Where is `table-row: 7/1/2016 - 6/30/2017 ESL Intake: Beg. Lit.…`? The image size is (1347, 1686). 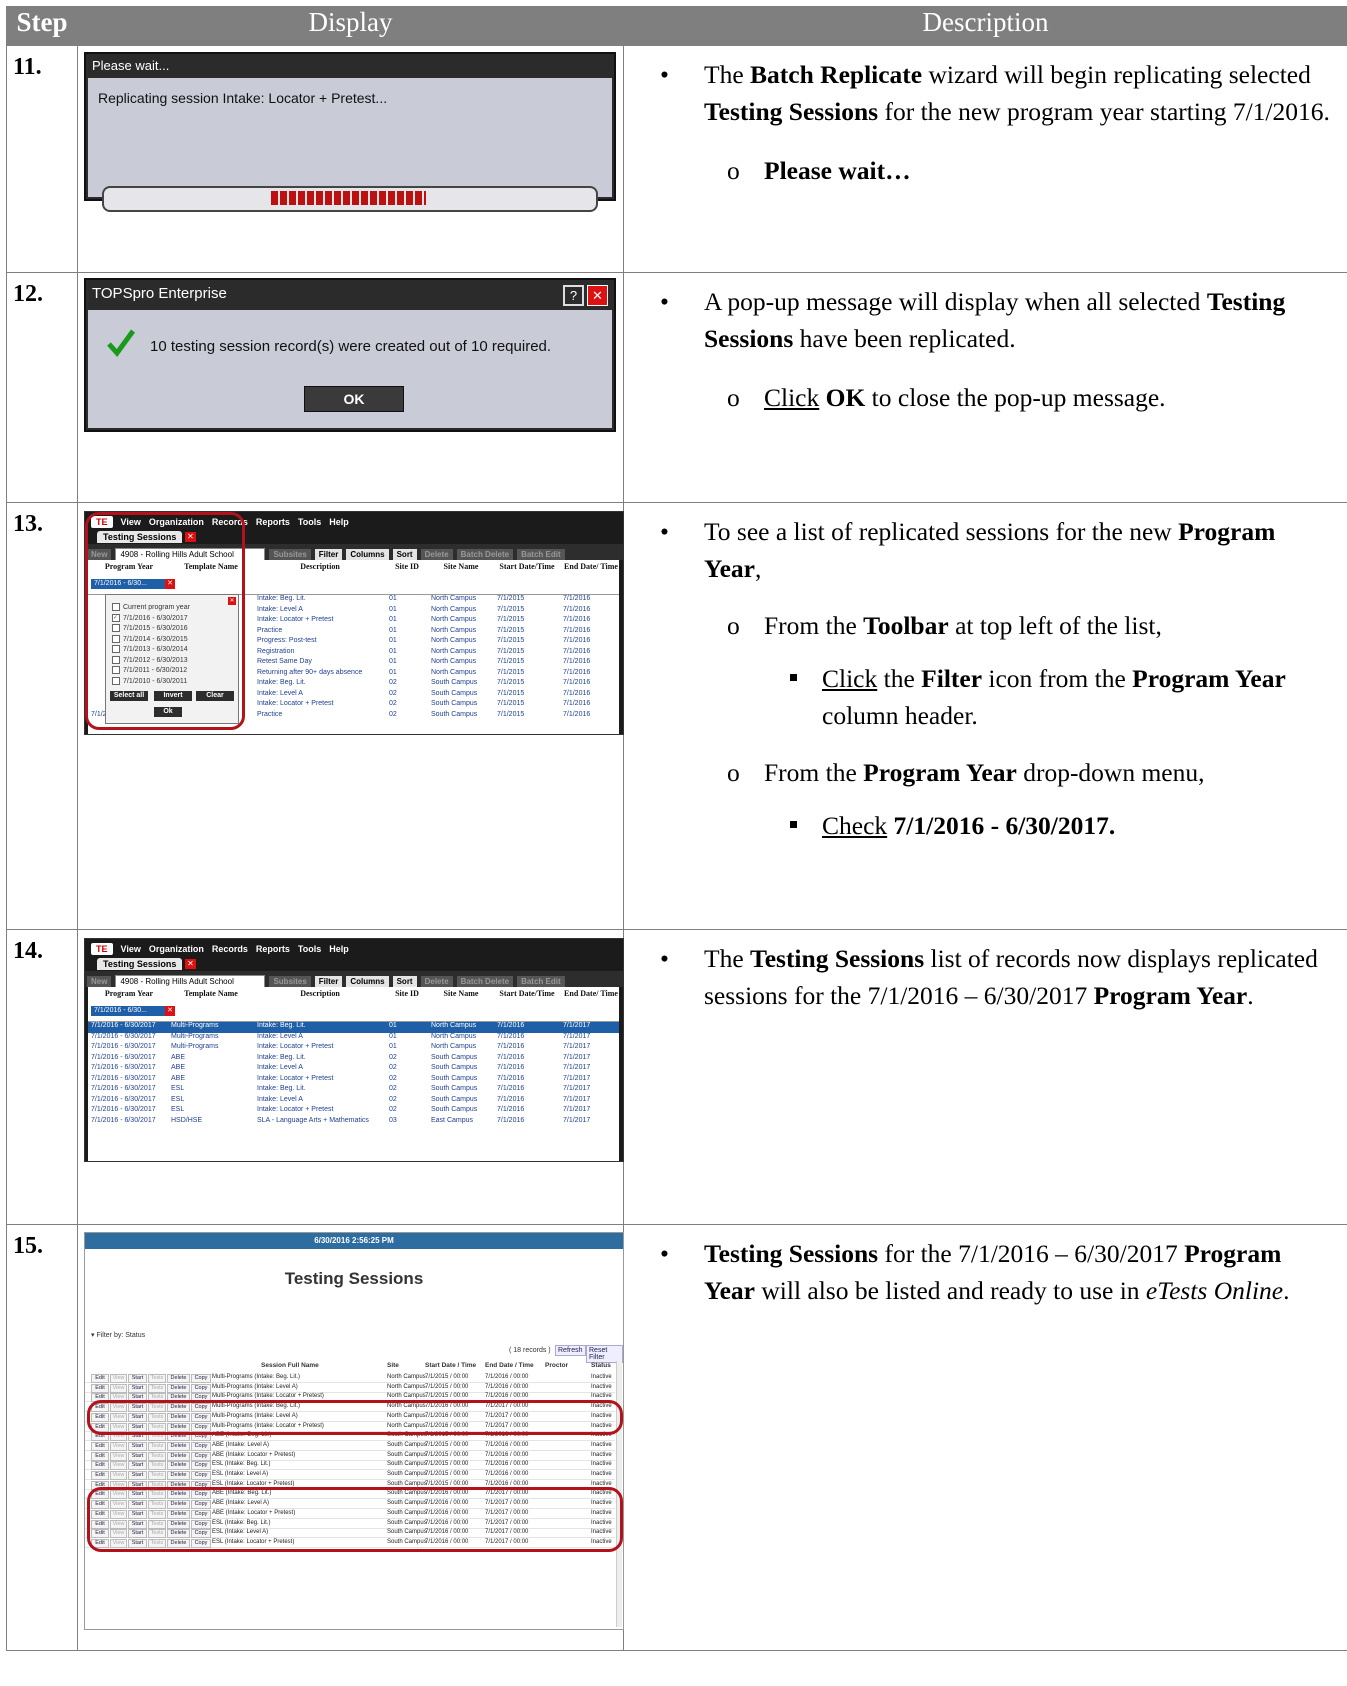
table-row: 7/1/2016 - 6/30/2017 ESL Intake: Beg. Lit.… is located at coordinates (354, 1090).